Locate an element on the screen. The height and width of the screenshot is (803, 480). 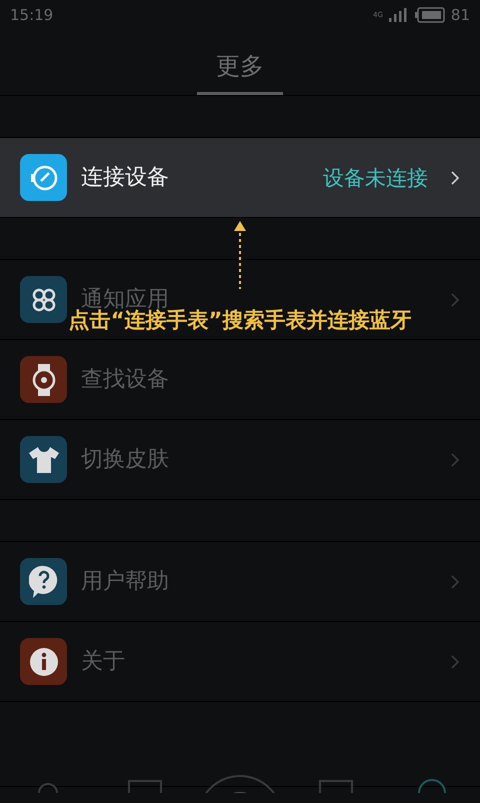
menu-row: 连接设备 设备未连接 is located at coordinates (240, 178).